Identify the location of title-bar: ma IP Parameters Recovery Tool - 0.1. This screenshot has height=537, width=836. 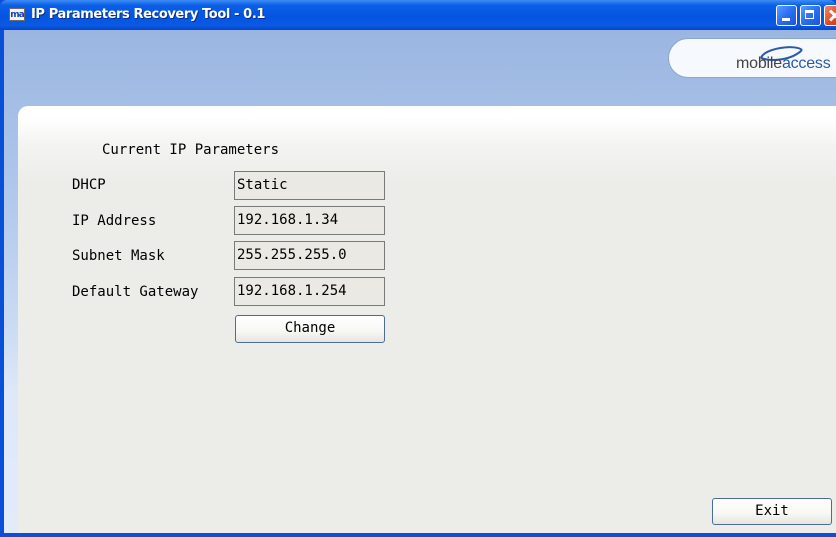
(418, 15).